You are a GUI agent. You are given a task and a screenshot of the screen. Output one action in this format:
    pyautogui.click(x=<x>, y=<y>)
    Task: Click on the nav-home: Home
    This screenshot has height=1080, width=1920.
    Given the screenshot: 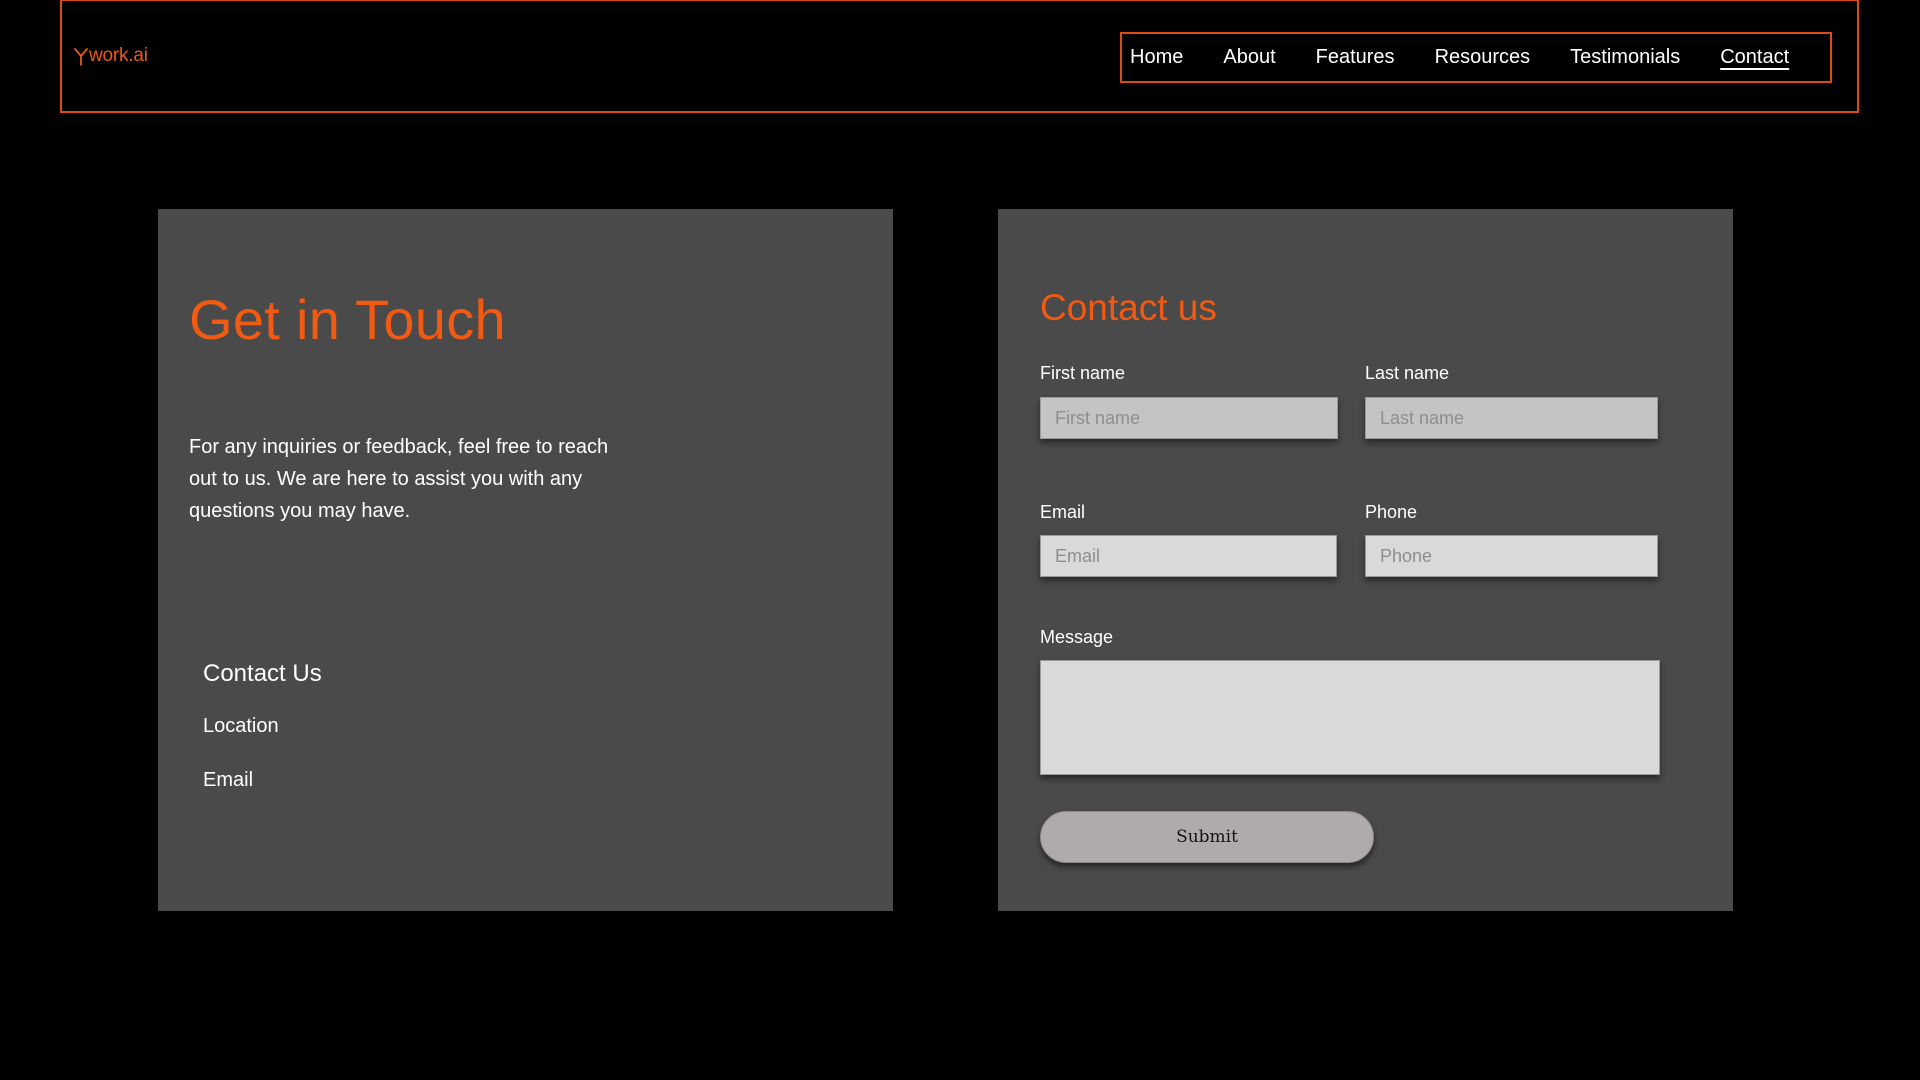 What is the action you would take?
    pyautogui.click(x=1156, y=57)
    